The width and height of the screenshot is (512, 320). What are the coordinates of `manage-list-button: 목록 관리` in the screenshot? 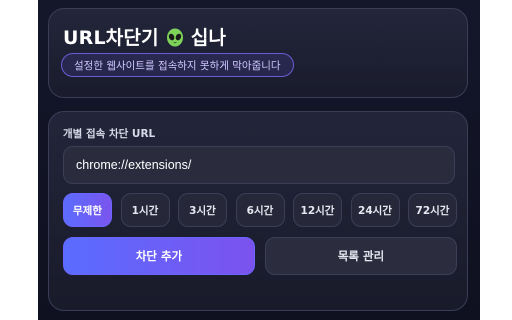 It's located at (361, 256).